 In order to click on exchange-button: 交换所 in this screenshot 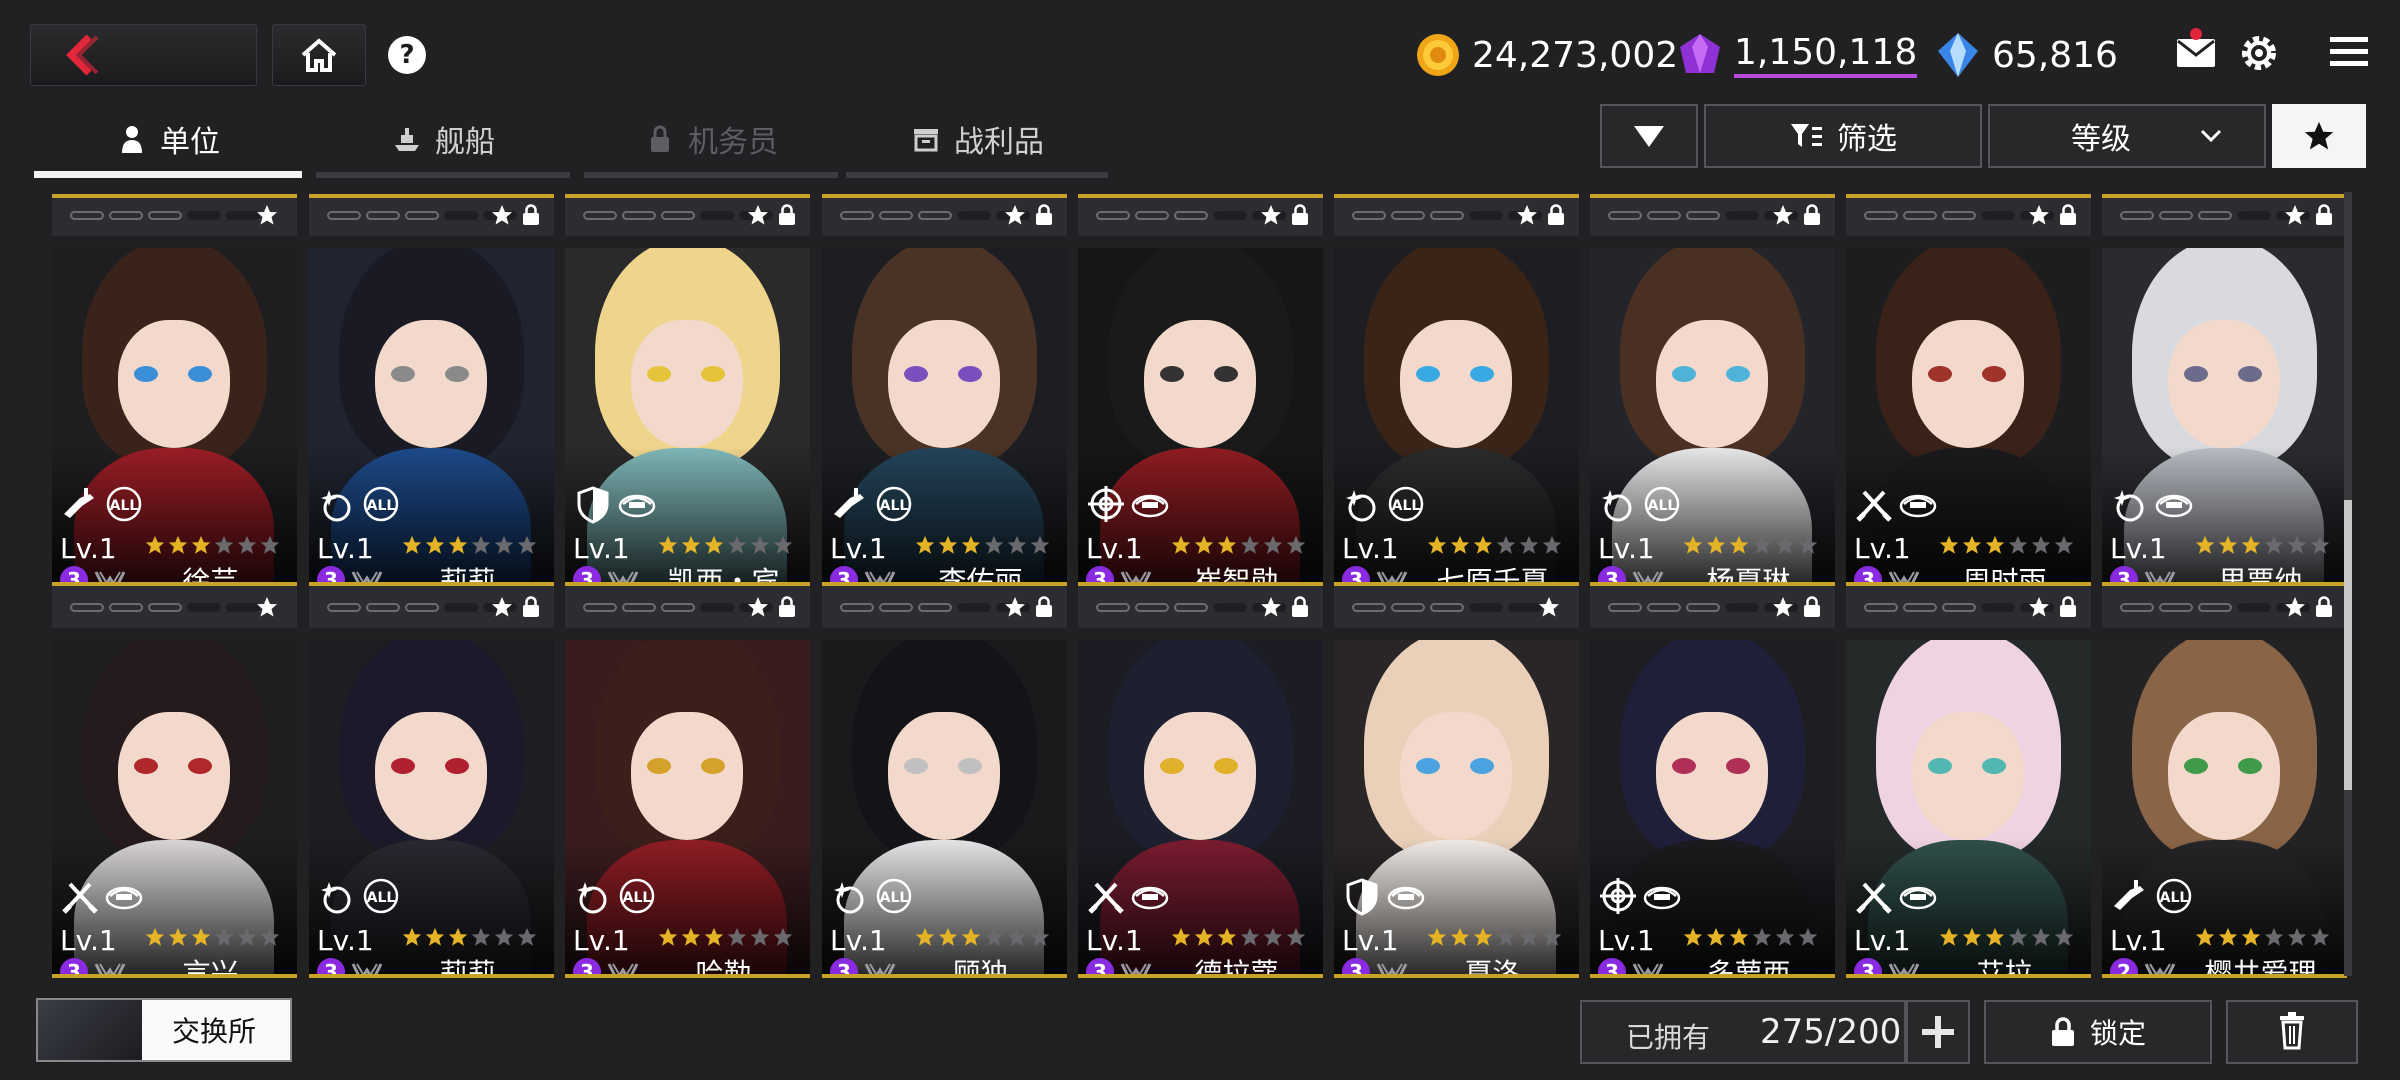, I will do `click(164, 1030)`.